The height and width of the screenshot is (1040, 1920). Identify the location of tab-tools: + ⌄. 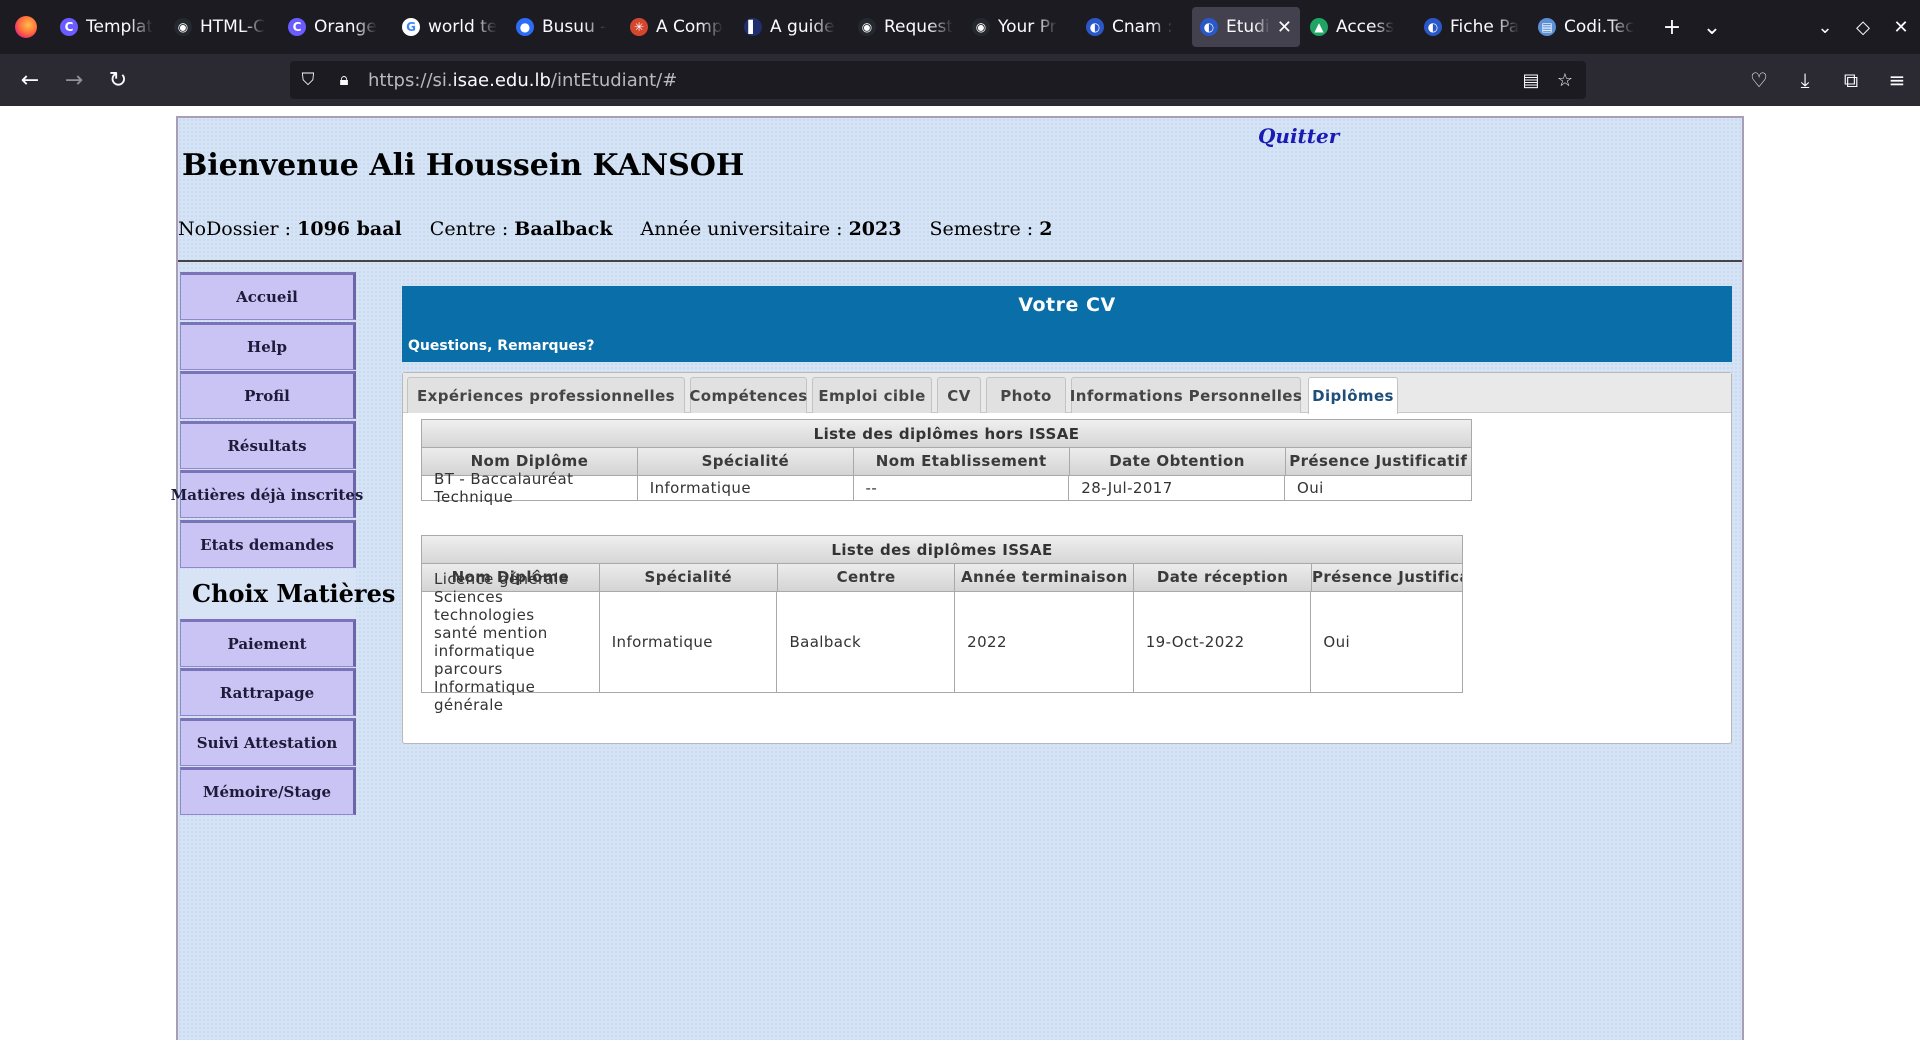
(1692, 27).